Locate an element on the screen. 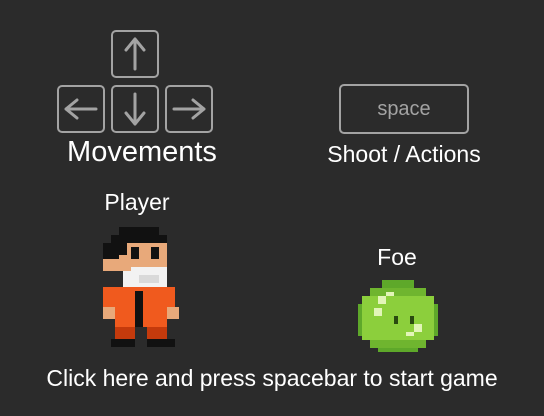  space-key-label: space is located at coordinates (404, 108).